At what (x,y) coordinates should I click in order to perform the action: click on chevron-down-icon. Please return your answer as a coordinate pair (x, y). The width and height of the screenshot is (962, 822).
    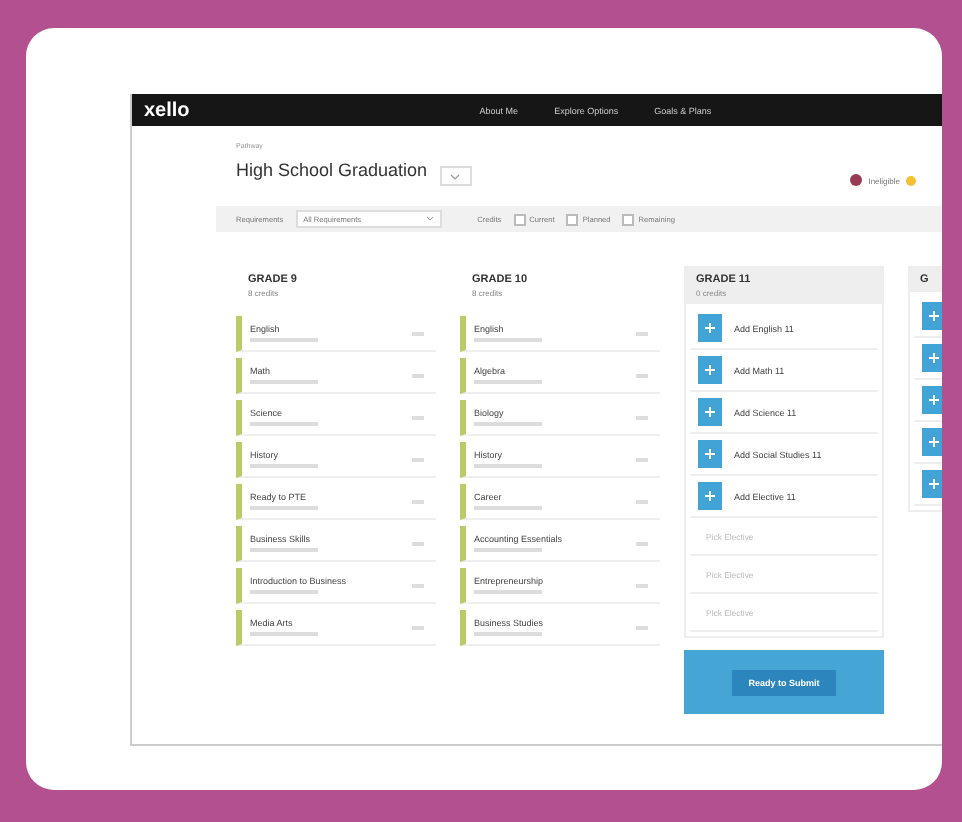
    Looking at the image, I should click on (455, 176).